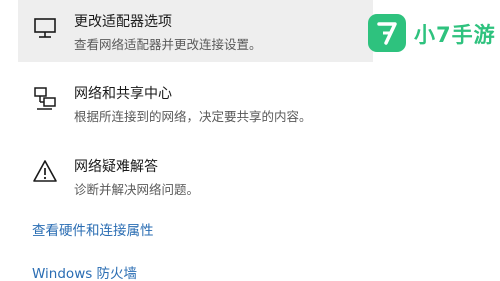 The image size is (500, 281). Describe the element at coordinates (137, 189) in the screenshot. I see `item-description: 诊断并解决网络问题。` at that location.